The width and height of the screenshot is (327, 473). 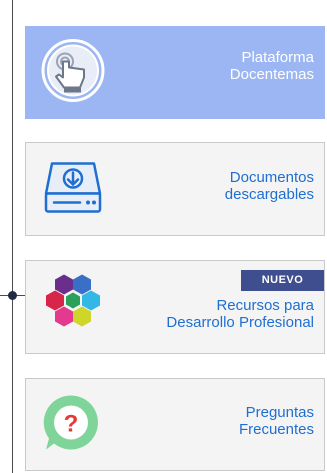 What do you see at coordinates (73, 72) in the screenshot?
I see `touch-screen-icon` at bounding box center [73, 72].